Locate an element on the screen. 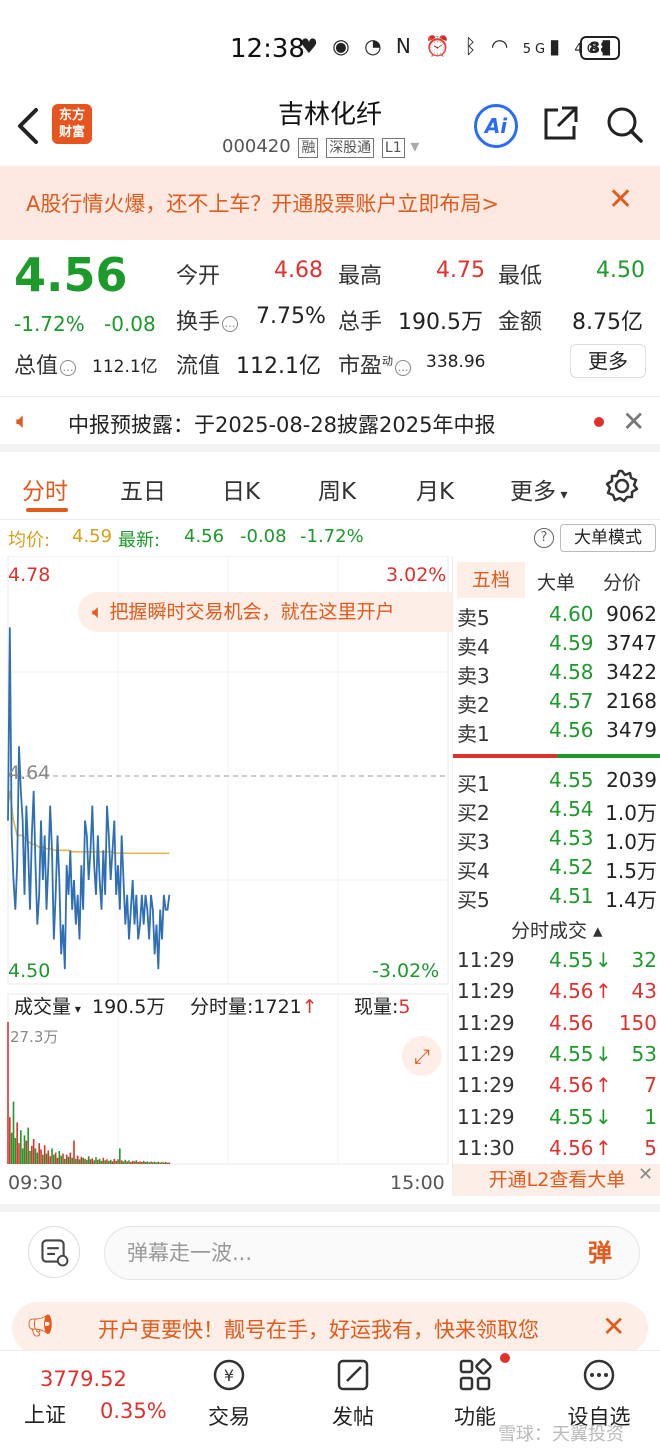 This screenshot has height=1452, width=660. ask-volume: 9062 is located at coordinates (631, 614).